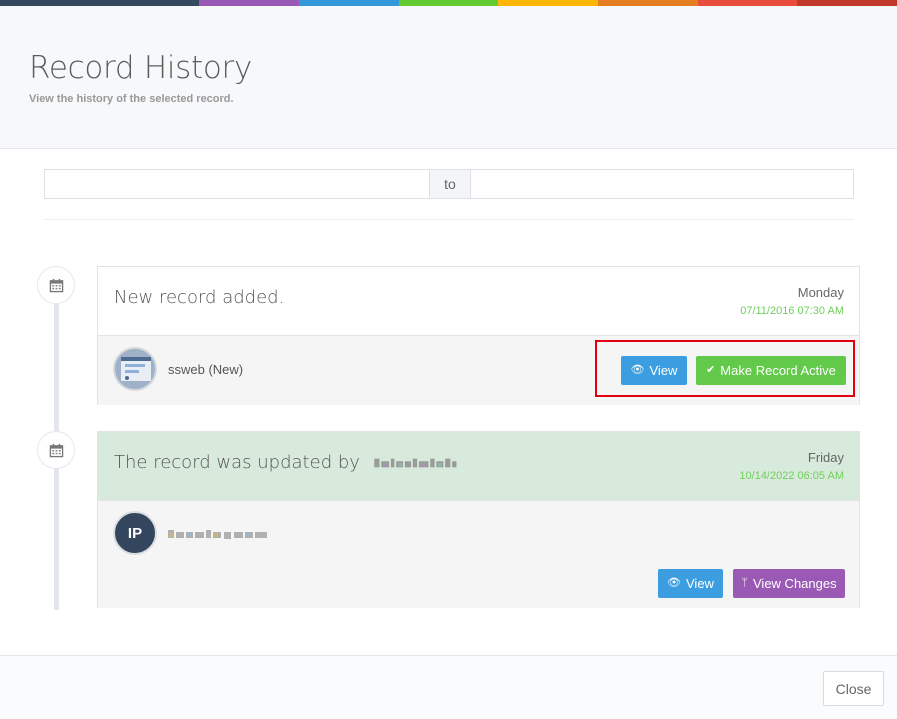  I want to click on entry-message: The record was updated by, so click(292, 462).